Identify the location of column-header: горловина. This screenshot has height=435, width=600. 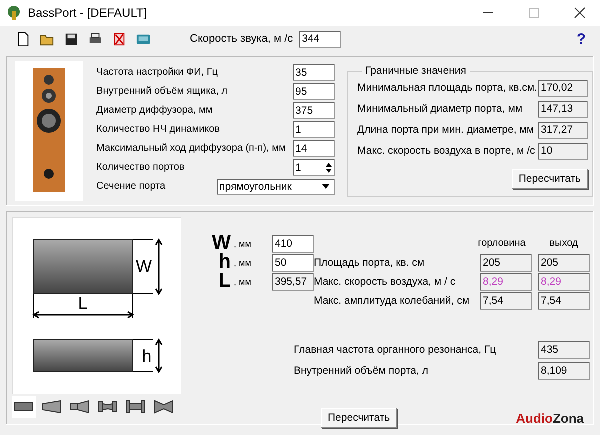
(502, 243).